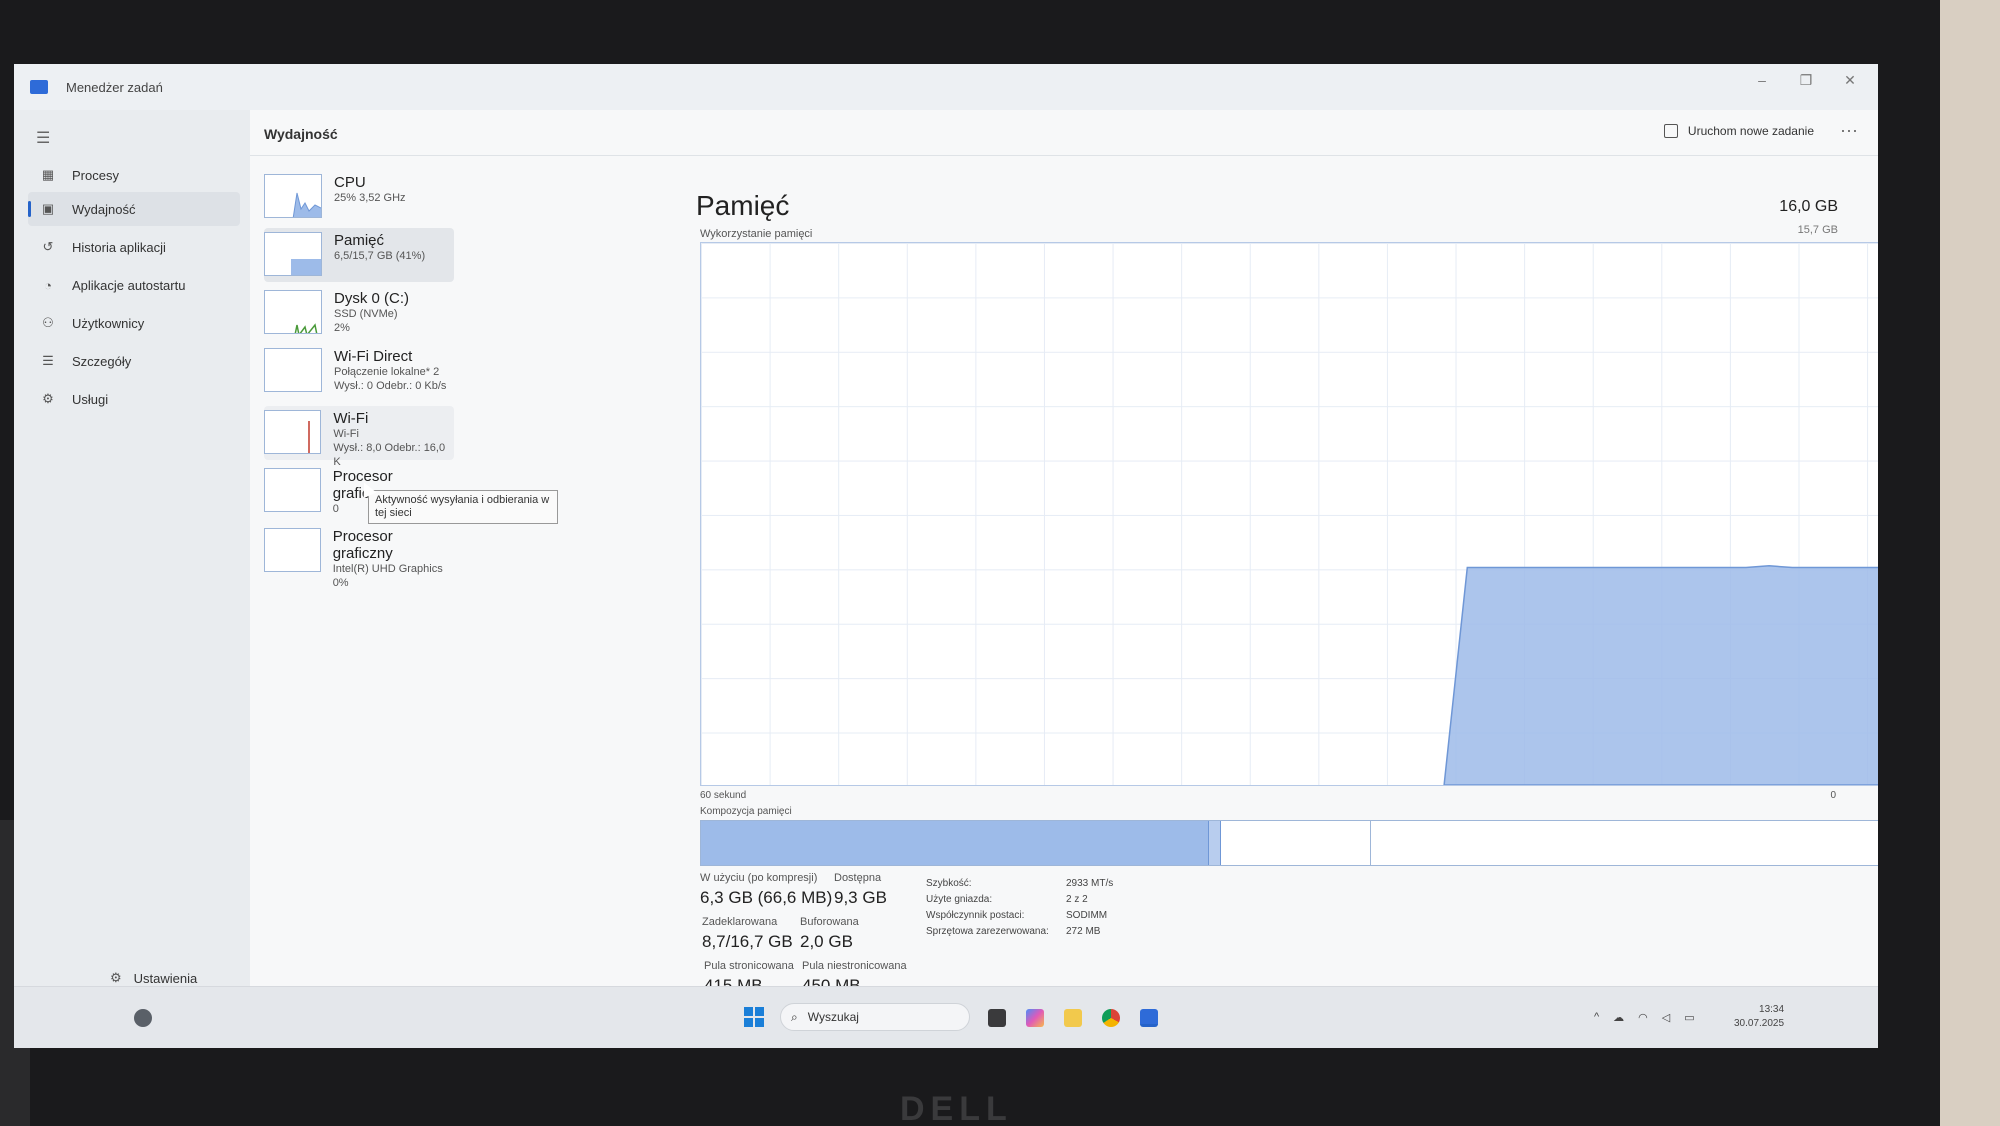  I want to click on disk-thumbnail, so click(293, 312).